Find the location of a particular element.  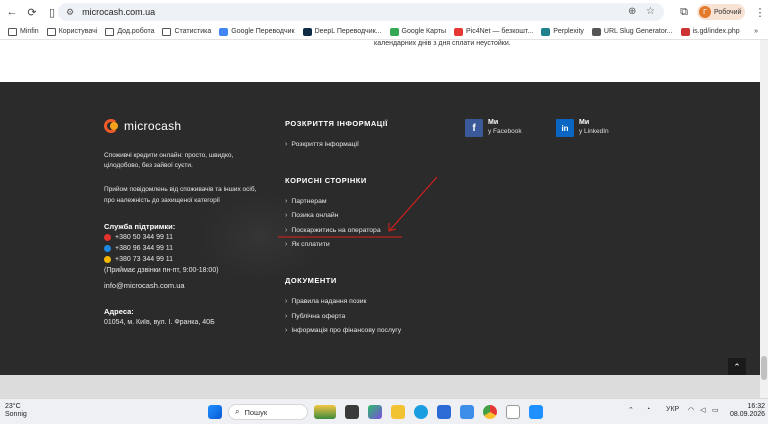

link-financial-info: › Інформація про фінансову послугу is located at coordinates (343, 330).